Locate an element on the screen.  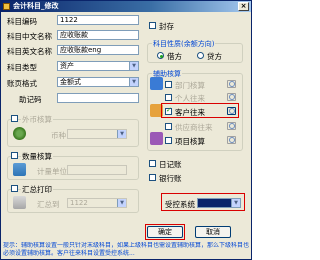
project-label: 项目核算 is located at coordinates (190, 141).